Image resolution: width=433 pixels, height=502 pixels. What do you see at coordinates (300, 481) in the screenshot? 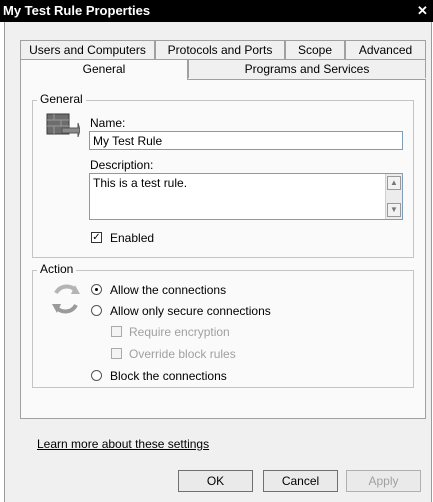
I see `cancel-button: Cancel` at bounding box center [300, 481].